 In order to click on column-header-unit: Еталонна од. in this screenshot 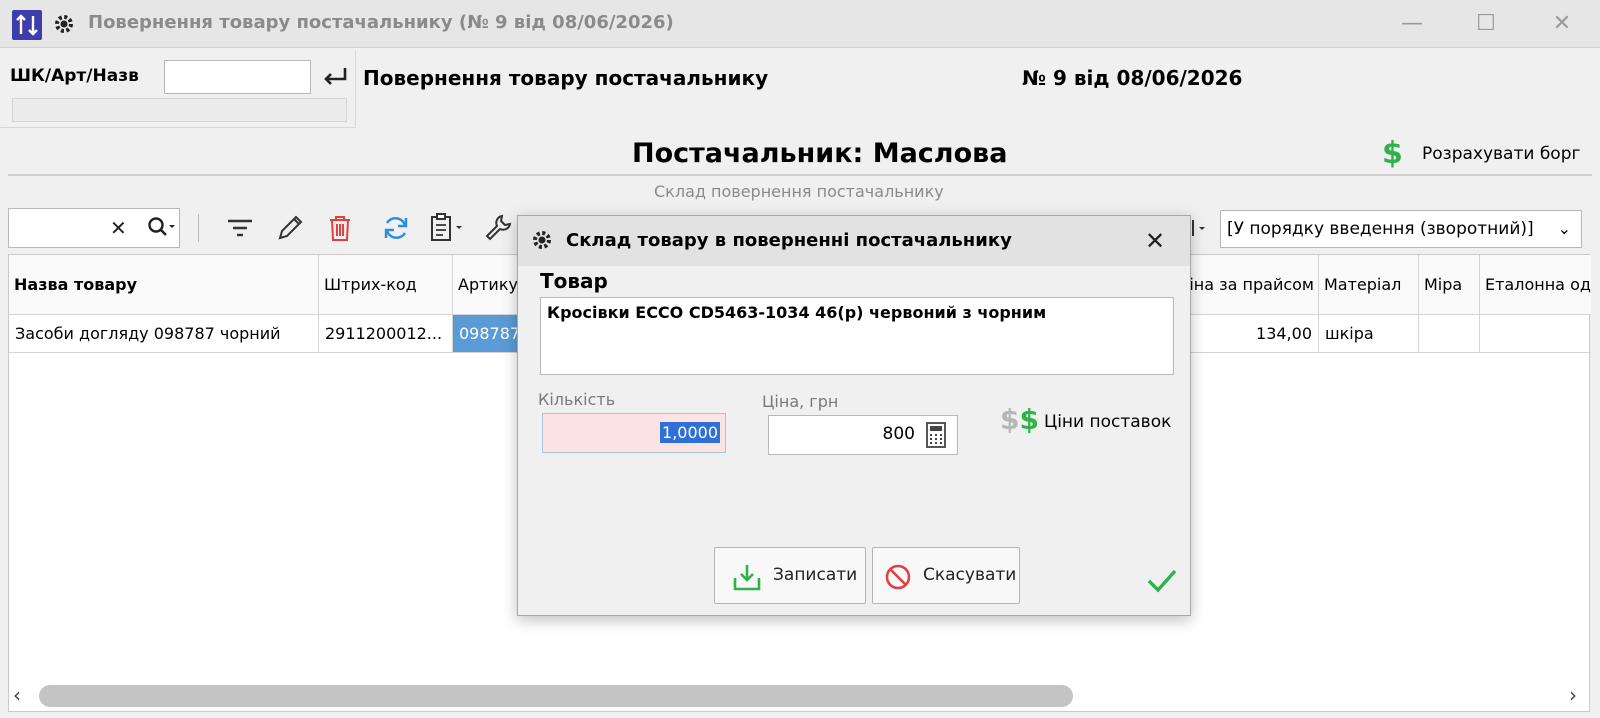, I will do `click(1535, 285)`.